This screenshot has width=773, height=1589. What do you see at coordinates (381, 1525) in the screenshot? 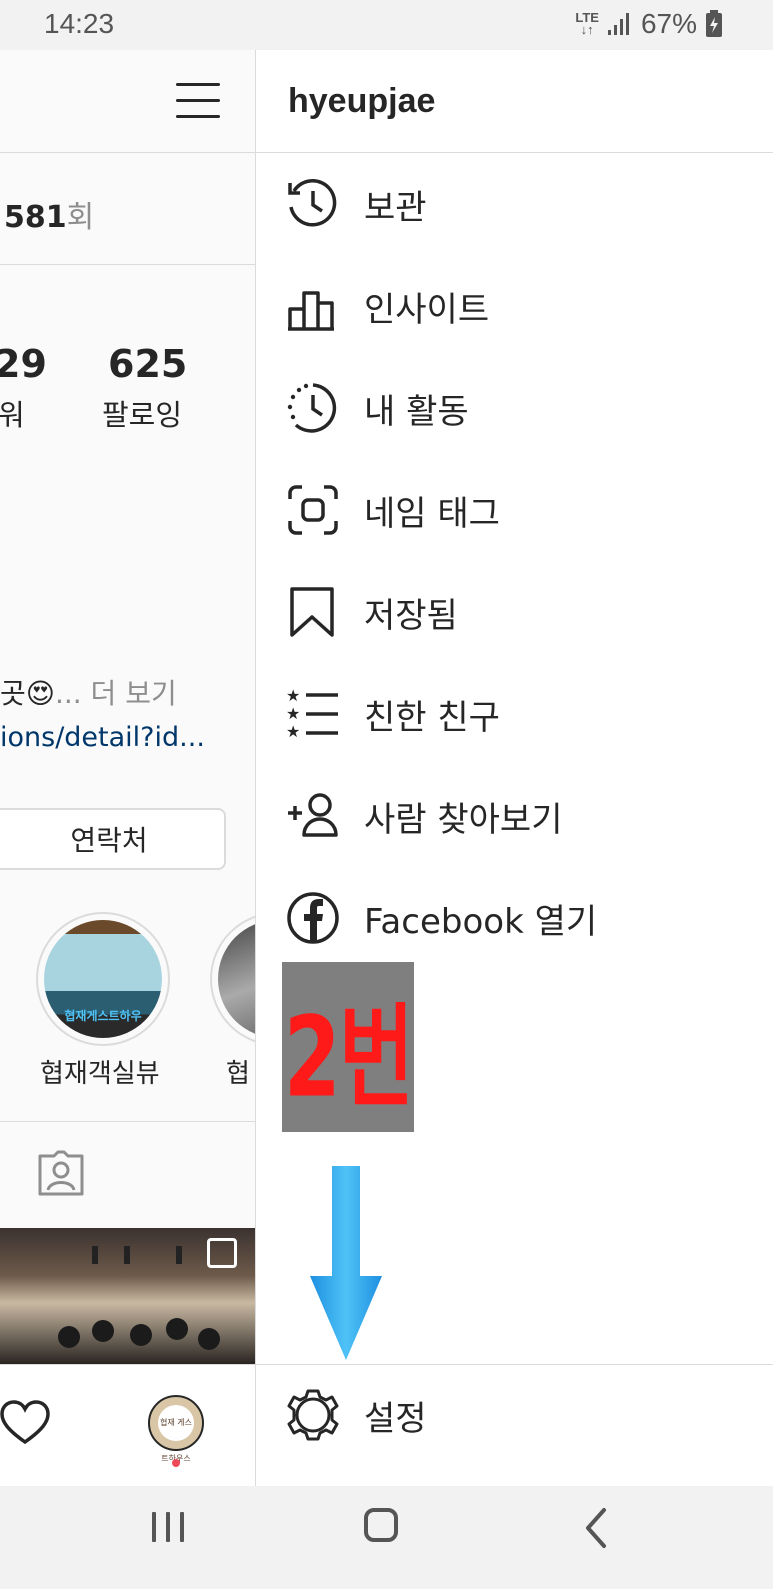
I see `home-button-icon` at bounding box center [381, 1525].